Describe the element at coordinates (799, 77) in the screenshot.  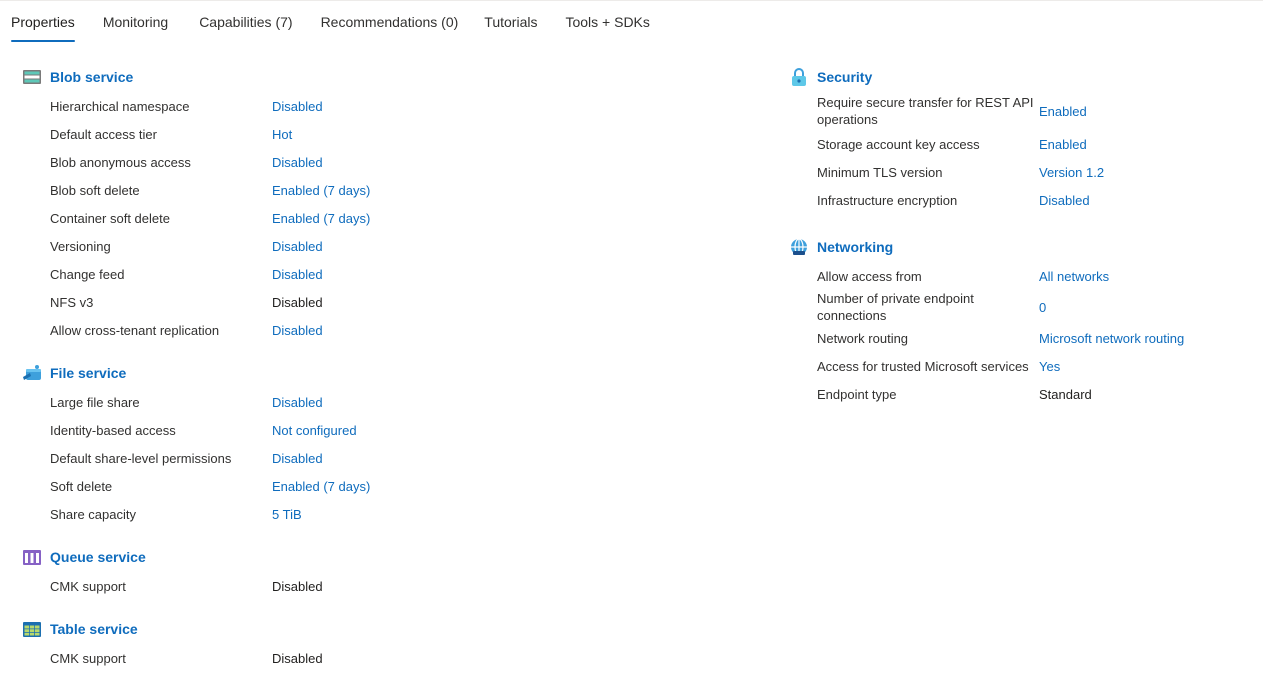
I see `lock-icon` at that location.